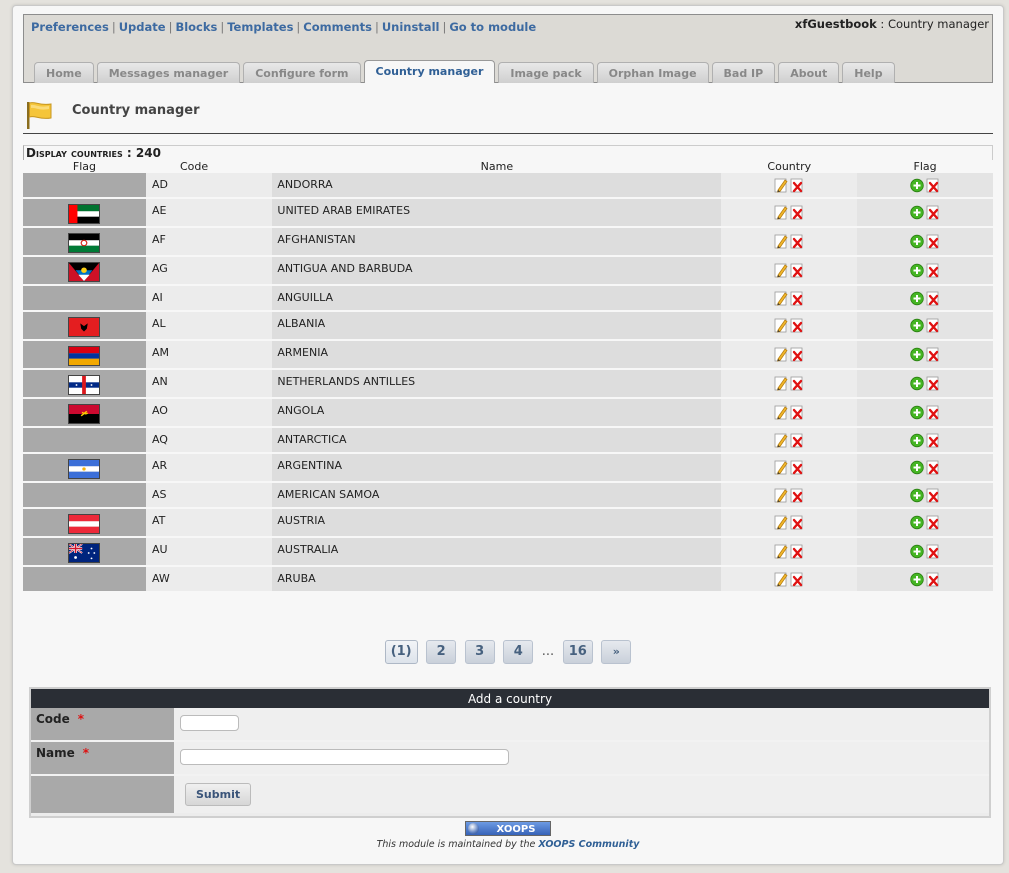 The height and width of the screenshot is (873, 1009). Describe the element at coordinates (209, 723) in the screenshot. I see `code-input` at that location.